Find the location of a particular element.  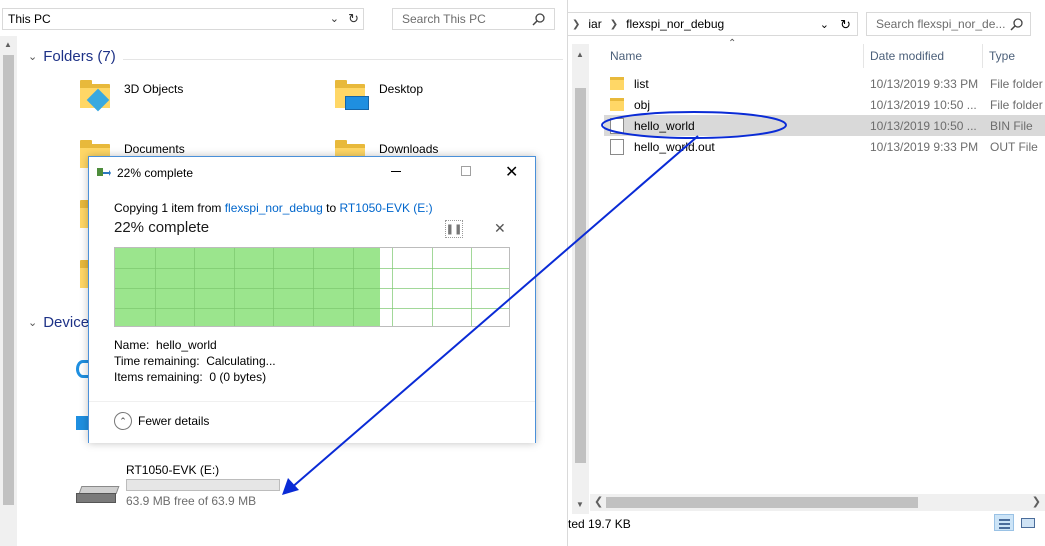

percent-complete: 22% complete is located at coordinates (162, 227).